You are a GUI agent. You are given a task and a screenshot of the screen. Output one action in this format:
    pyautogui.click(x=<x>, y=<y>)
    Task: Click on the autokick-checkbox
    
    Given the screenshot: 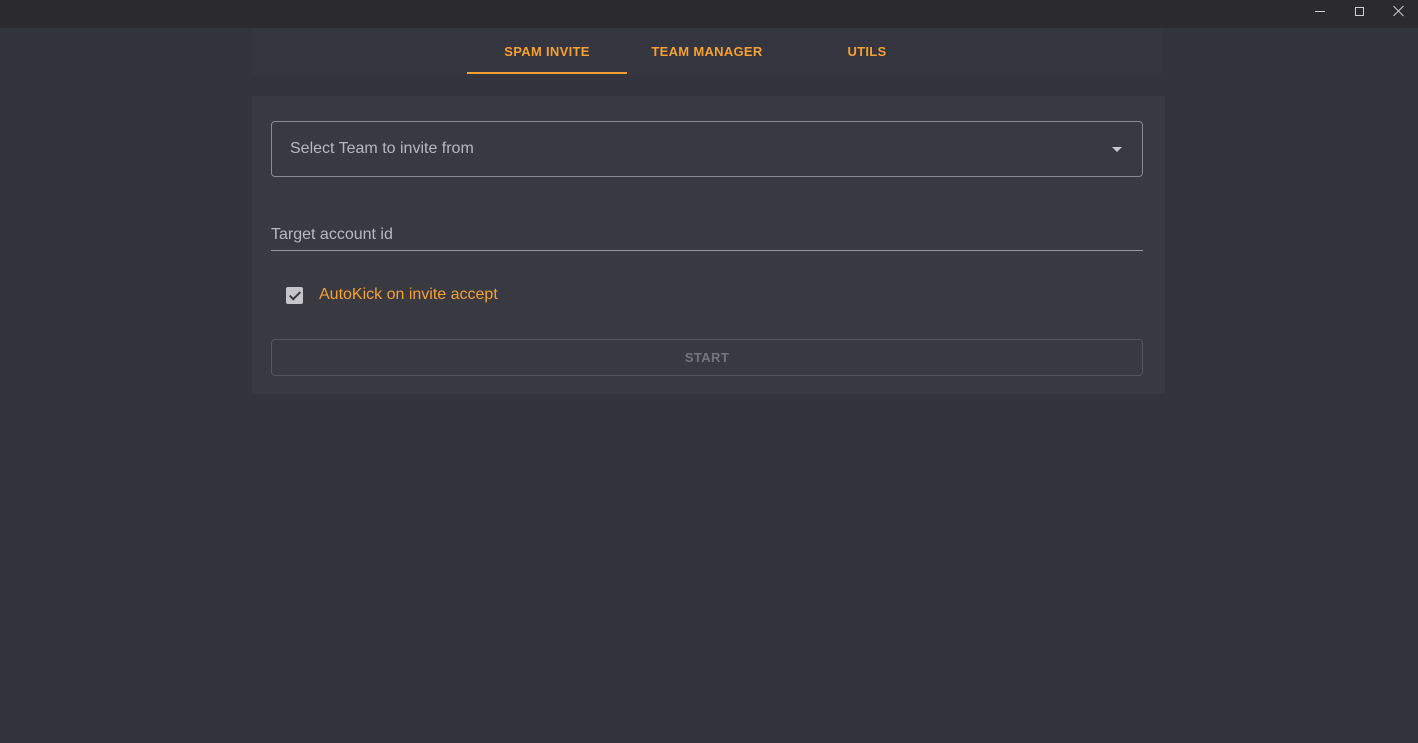 What is the action you would take?
    pyautogui.click(x=294, y=295)
    